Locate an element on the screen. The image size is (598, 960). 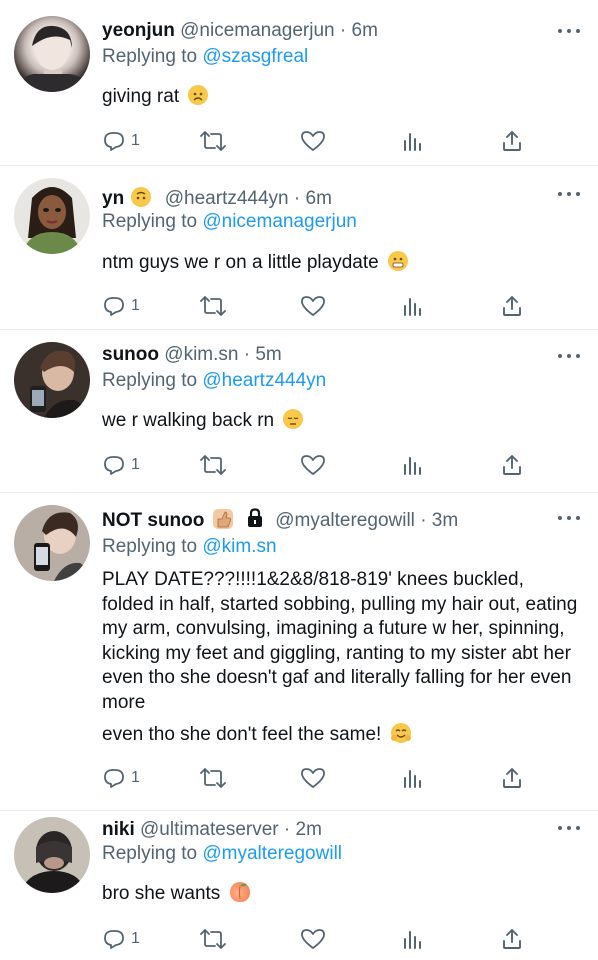
username: @heartz444yn is located at coordinates (227, 198).